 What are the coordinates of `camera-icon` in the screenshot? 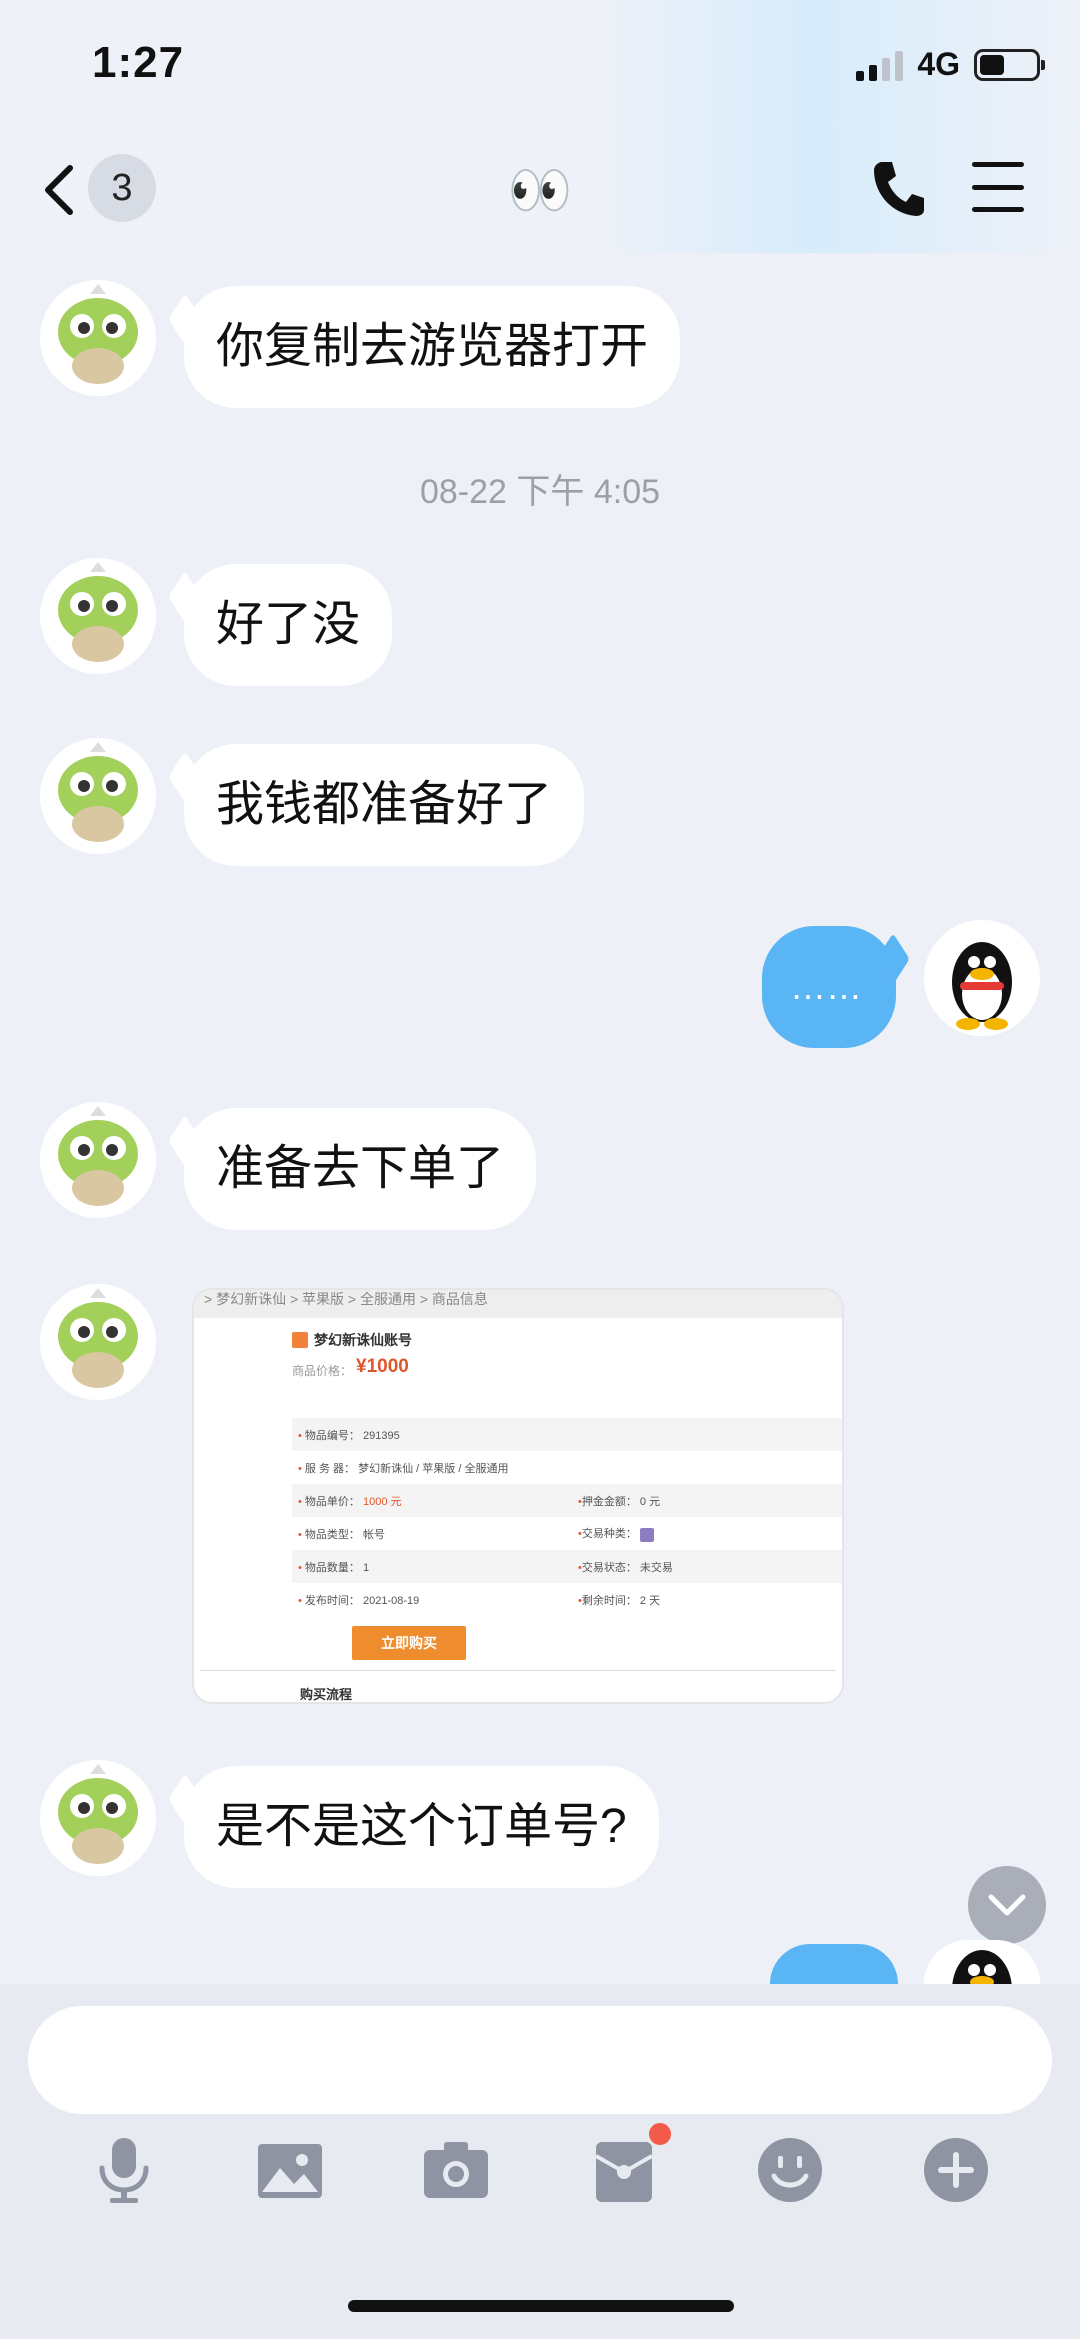 It's located at (456, 2170).